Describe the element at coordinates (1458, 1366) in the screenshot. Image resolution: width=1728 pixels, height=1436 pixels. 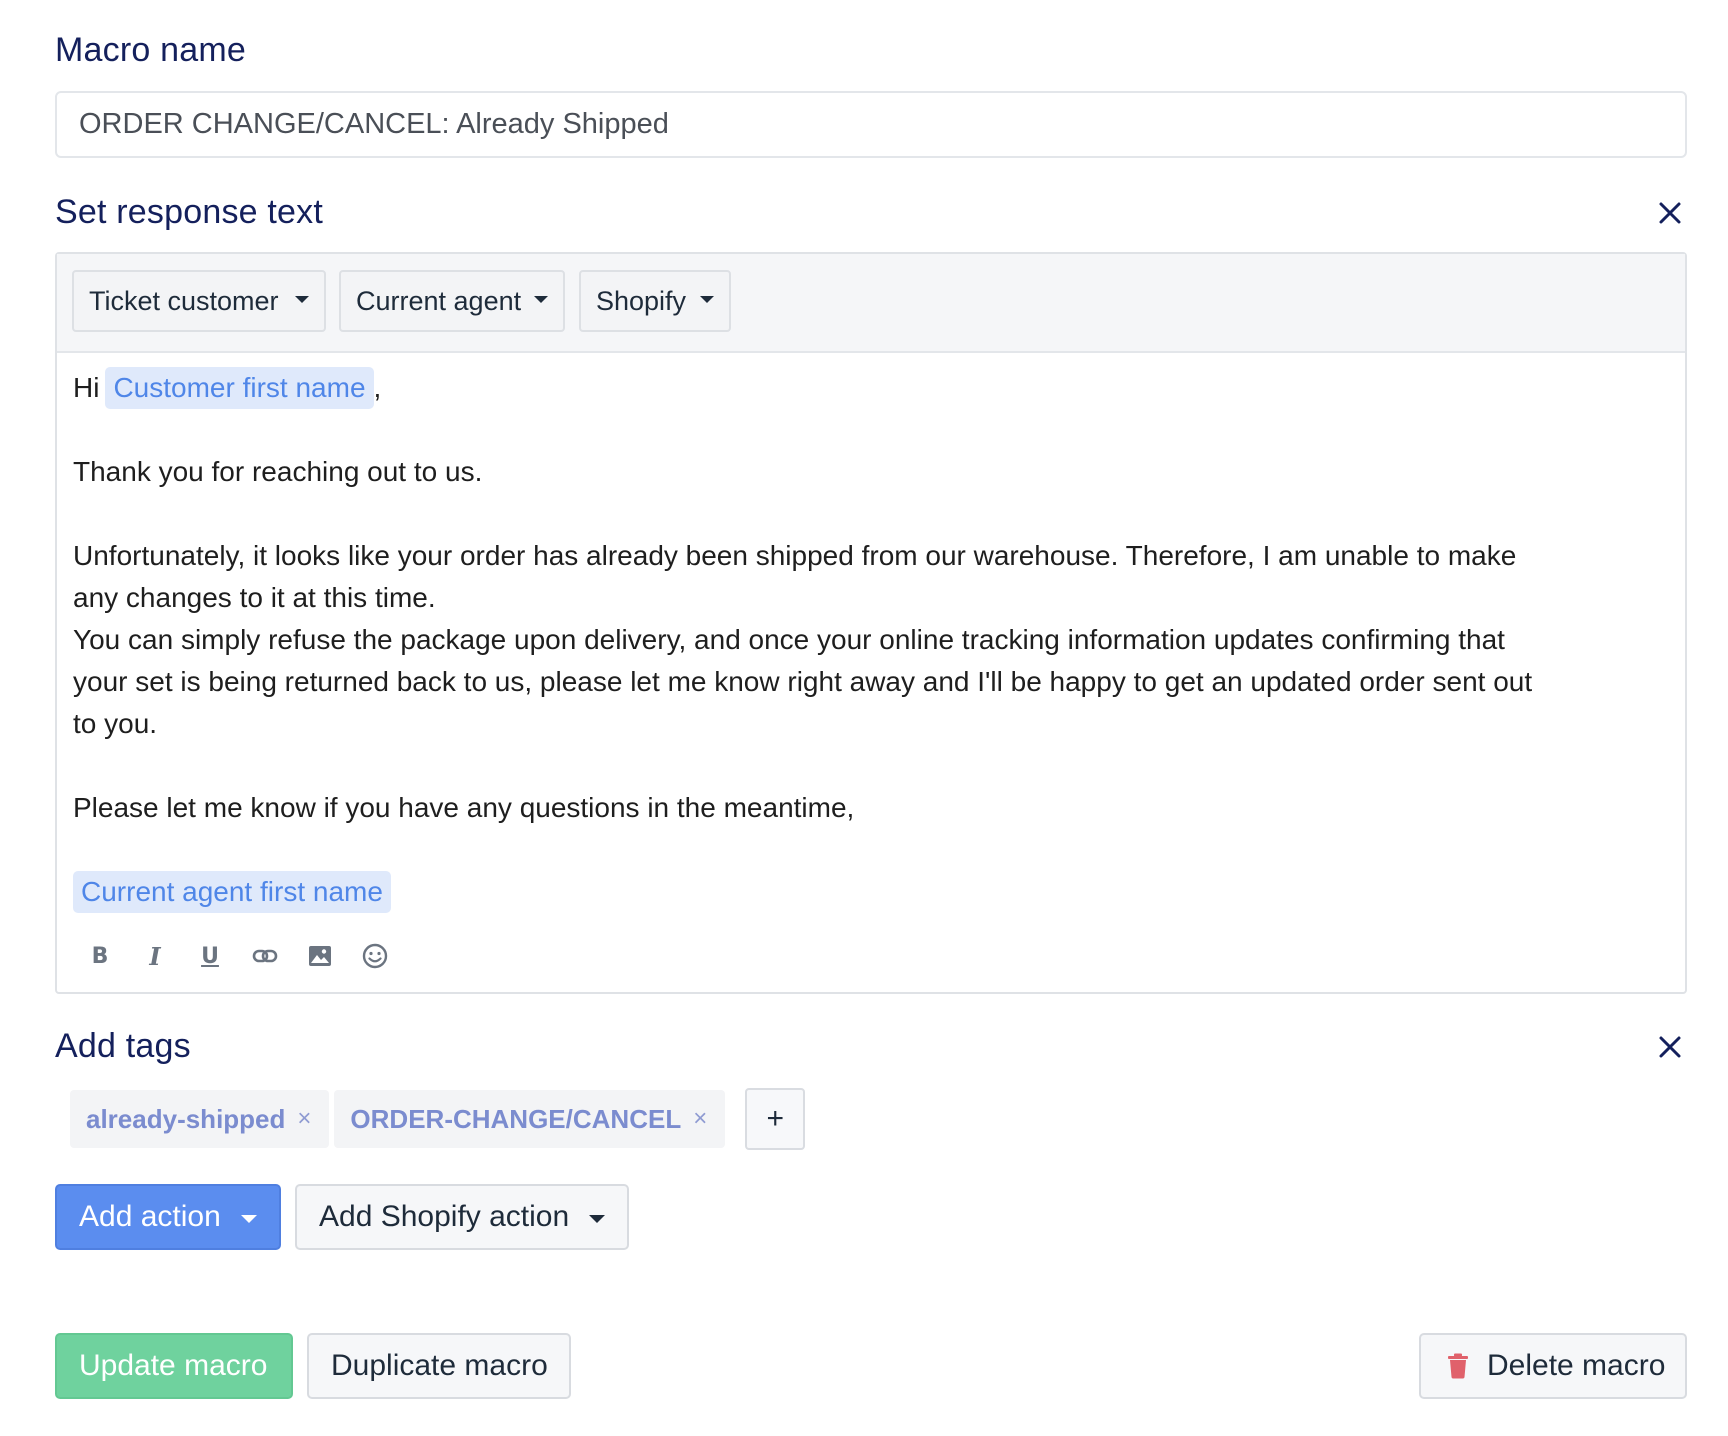
I see `trash-icon` at that location.